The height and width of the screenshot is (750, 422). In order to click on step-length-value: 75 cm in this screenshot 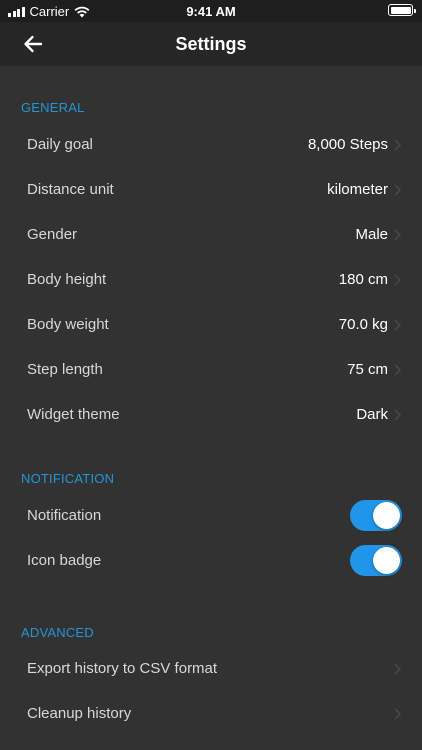, I will do `click(367, 369)`.